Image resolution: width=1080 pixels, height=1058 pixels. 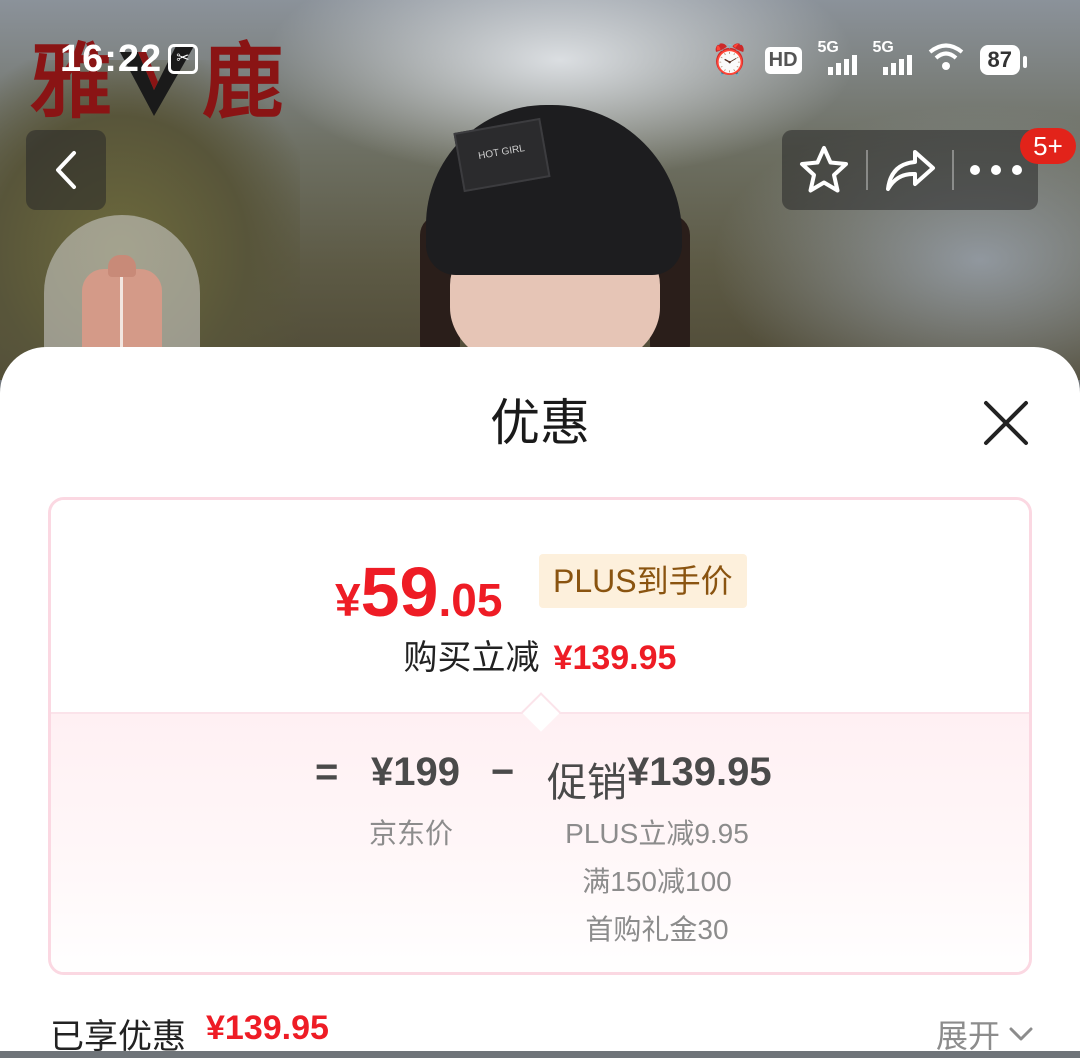 I want to click on back-button, so click(x=66, y=170).